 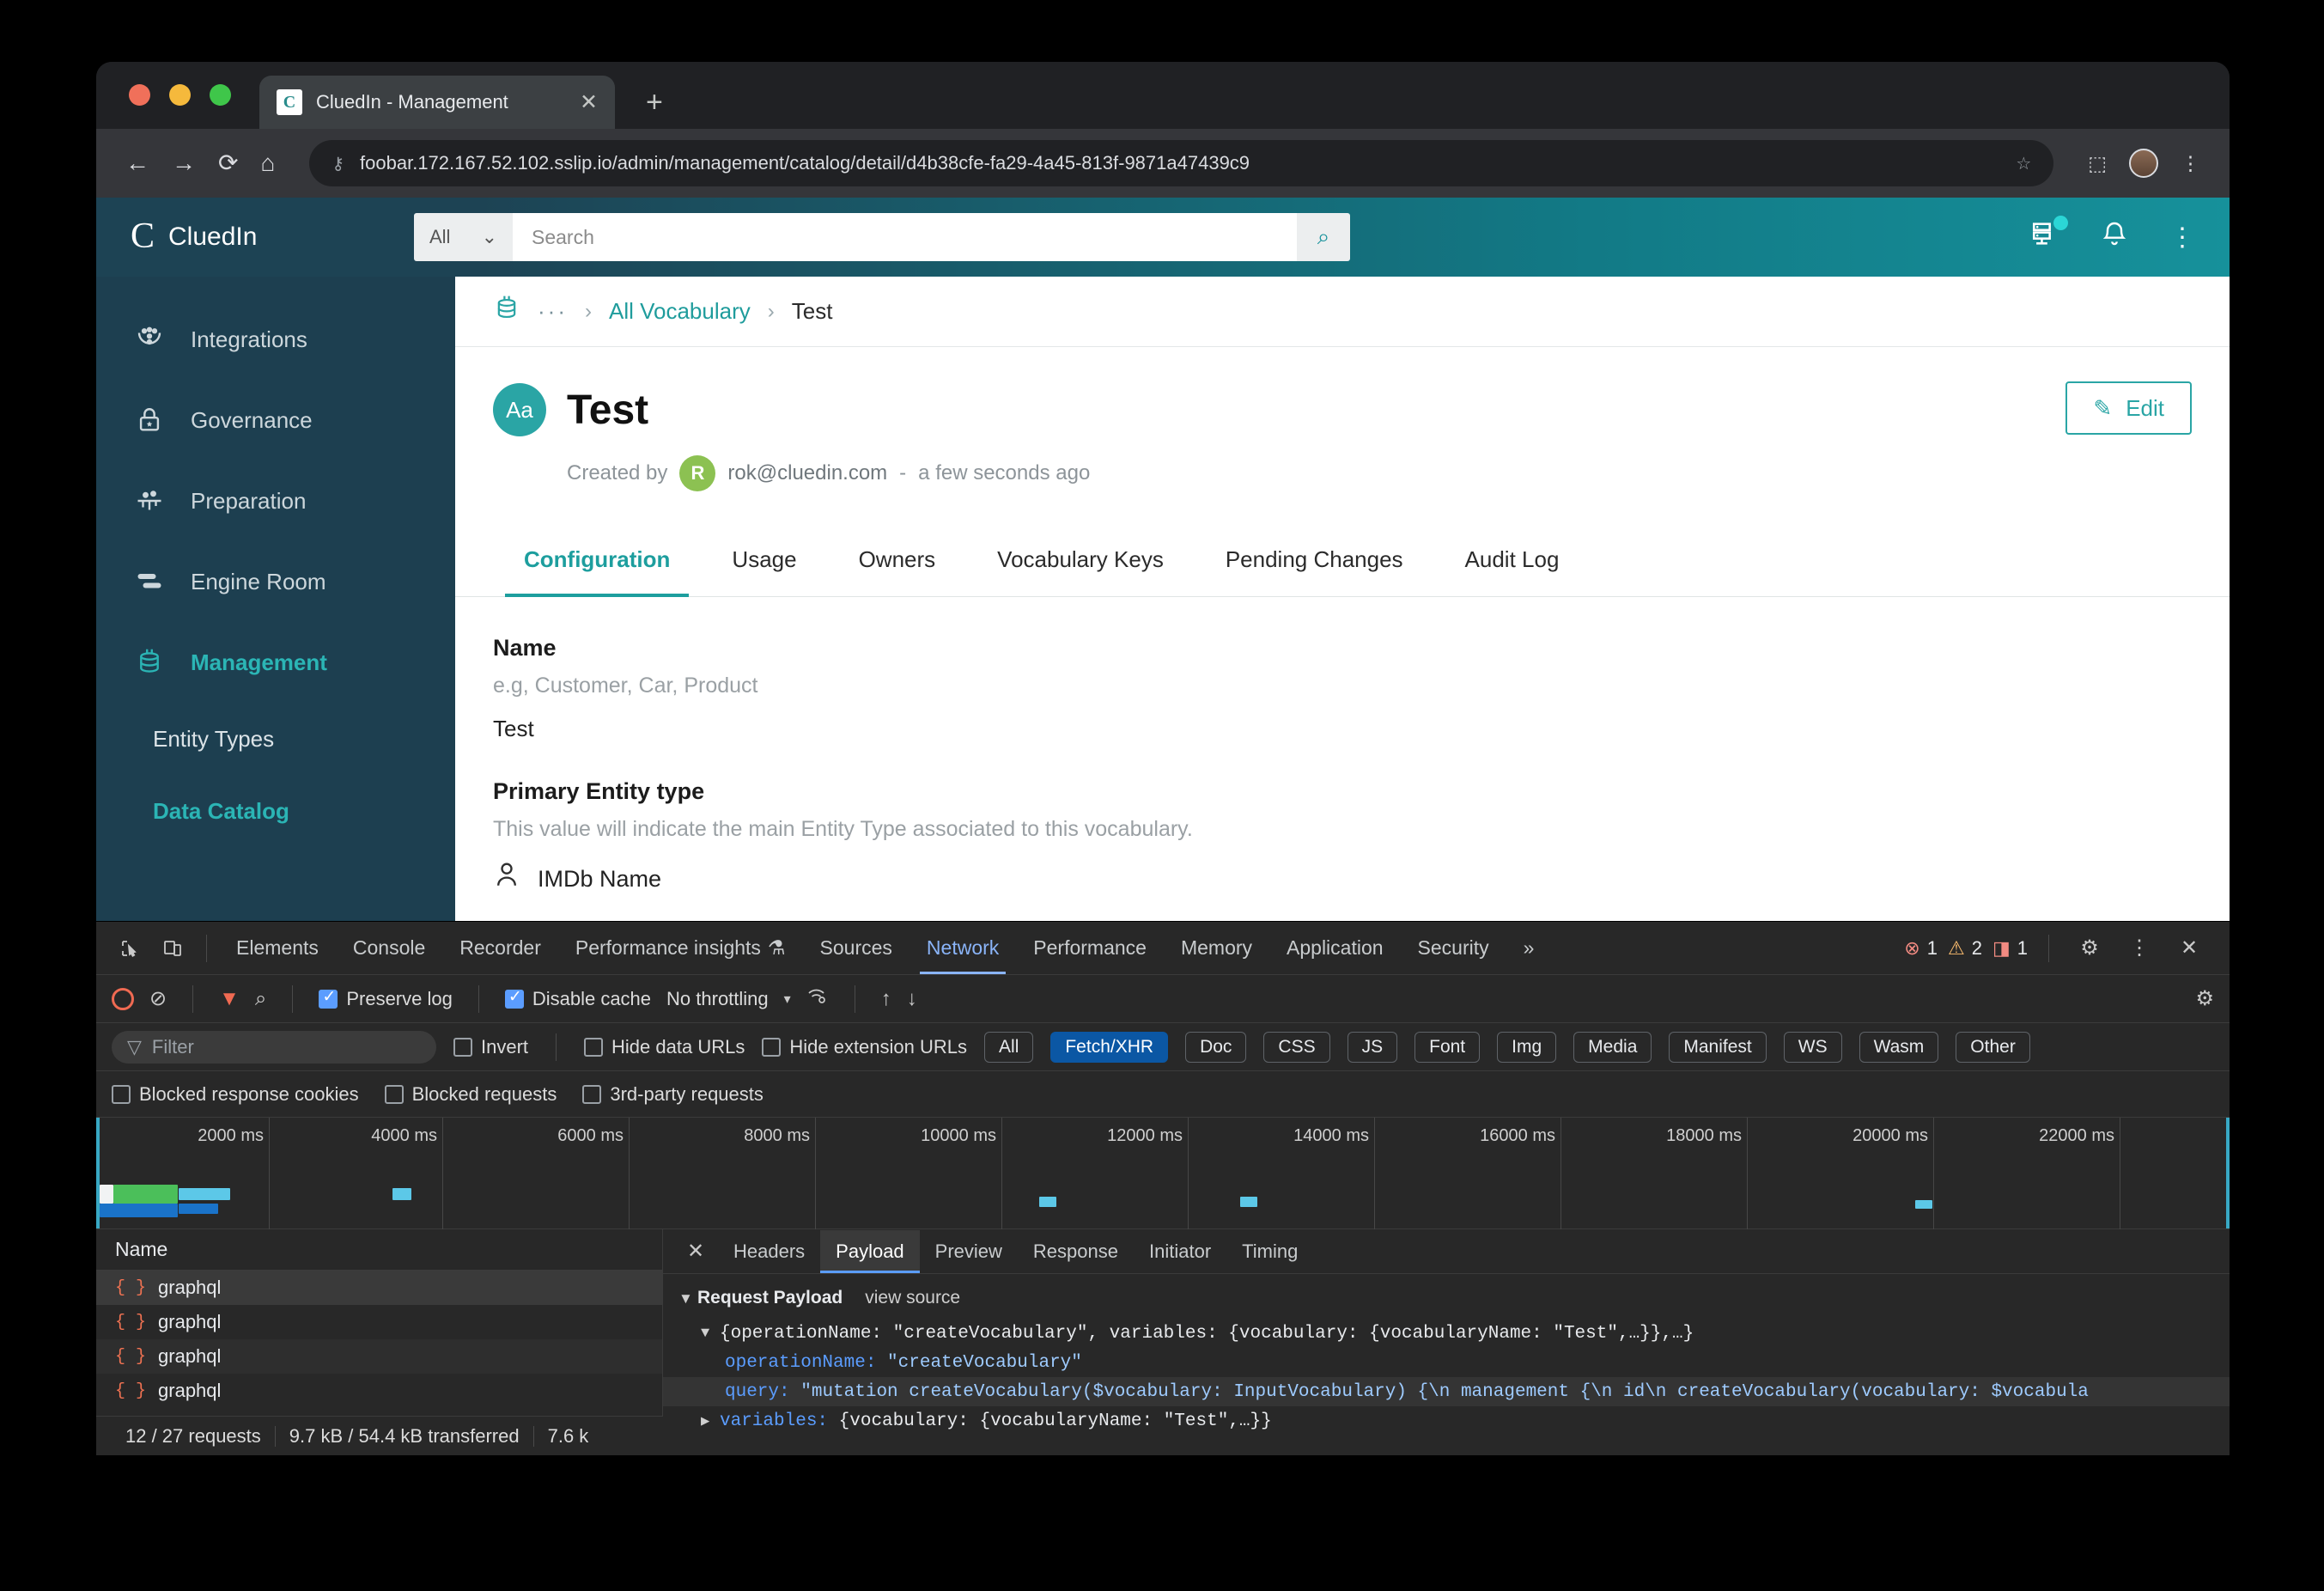 What do you see at coordinates (680, 311) in the screenshot?
I see `breadcrumb-link-all-vocabulary: All Vocabulary` at bounding box center [680, 311].